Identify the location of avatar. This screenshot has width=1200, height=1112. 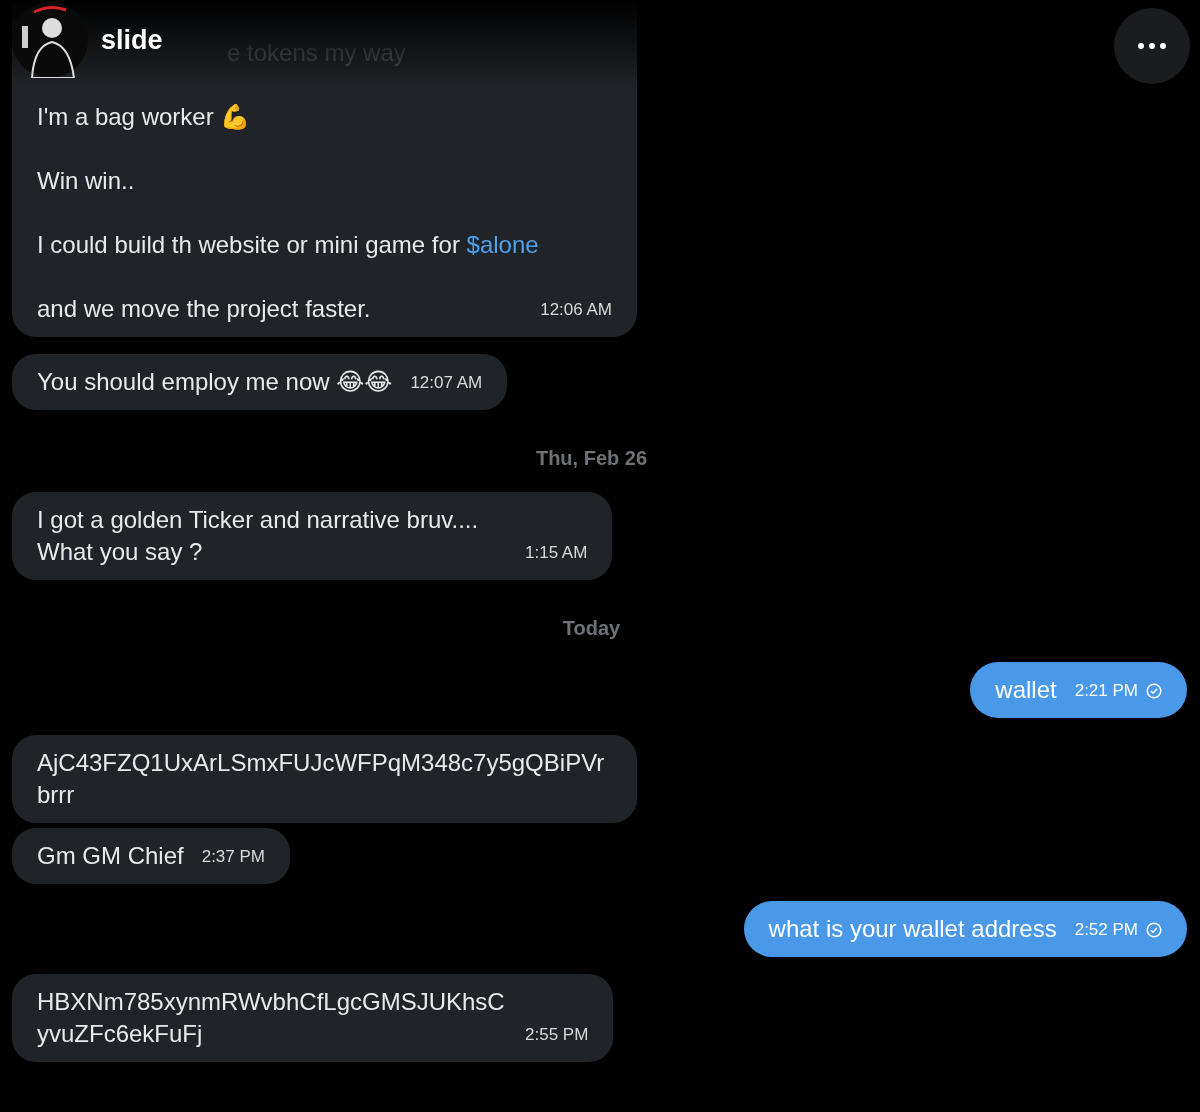
(50, 40).